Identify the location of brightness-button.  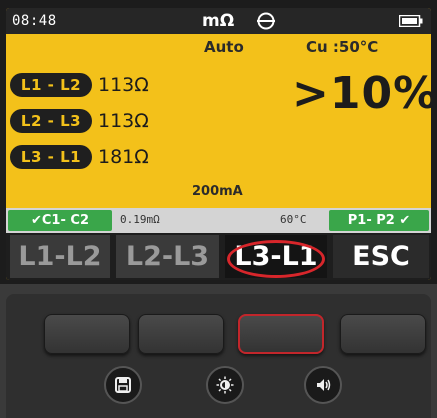
(225, 385).